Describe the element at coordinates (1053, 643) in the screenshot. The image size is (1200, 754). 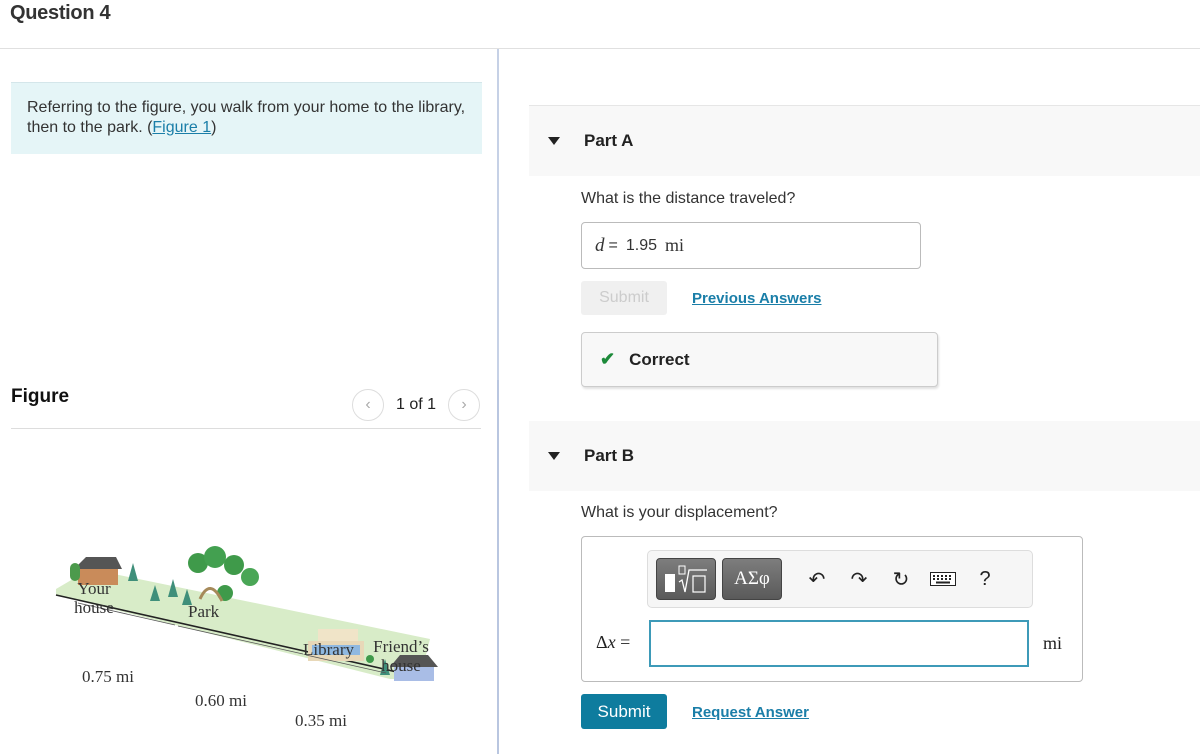
I see `displacement-unit: mi` at that location.